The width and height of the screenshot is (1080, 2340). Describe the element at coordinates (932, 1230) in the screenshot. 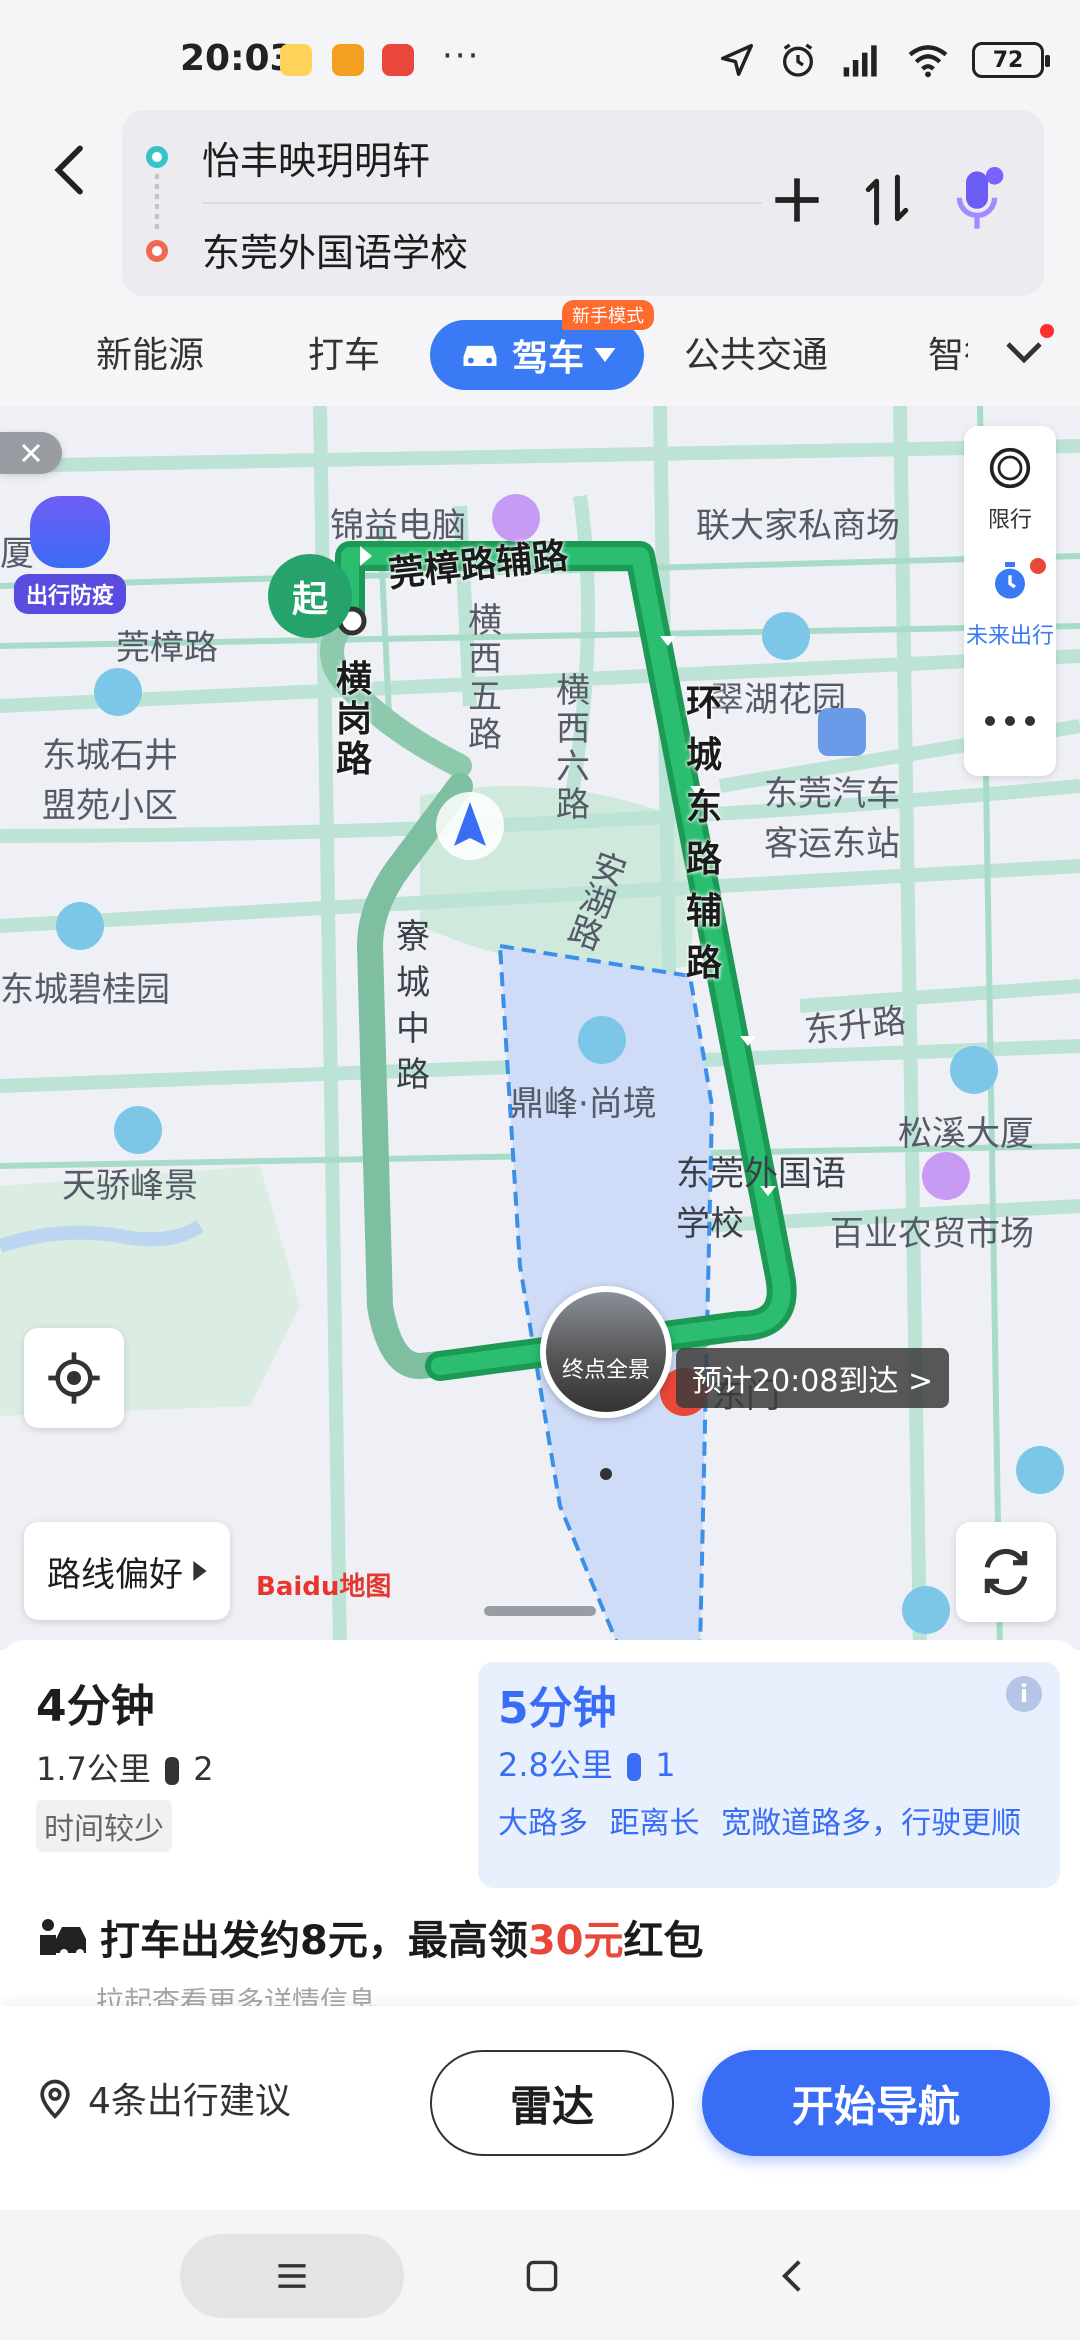

I see `poi-baiye-label: 百业农贸市场` at that location.